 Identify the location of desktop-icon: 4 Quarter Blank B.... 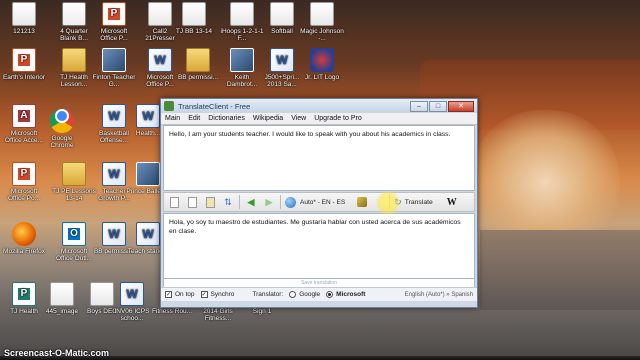
(74, 22).